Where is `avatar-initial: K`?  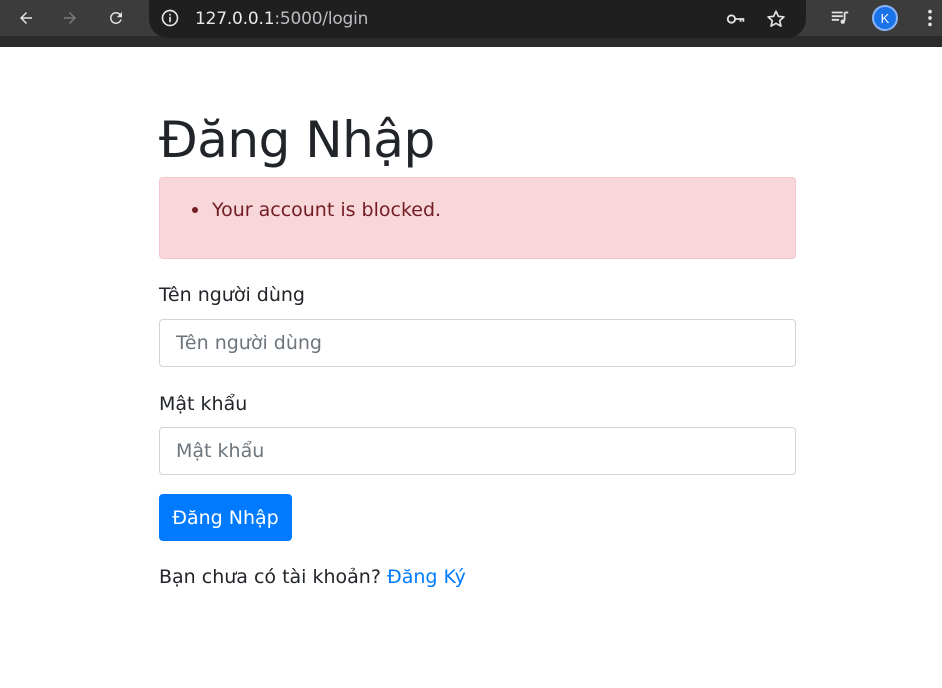 avatar-initial: K is located at coordinates (885, 18).